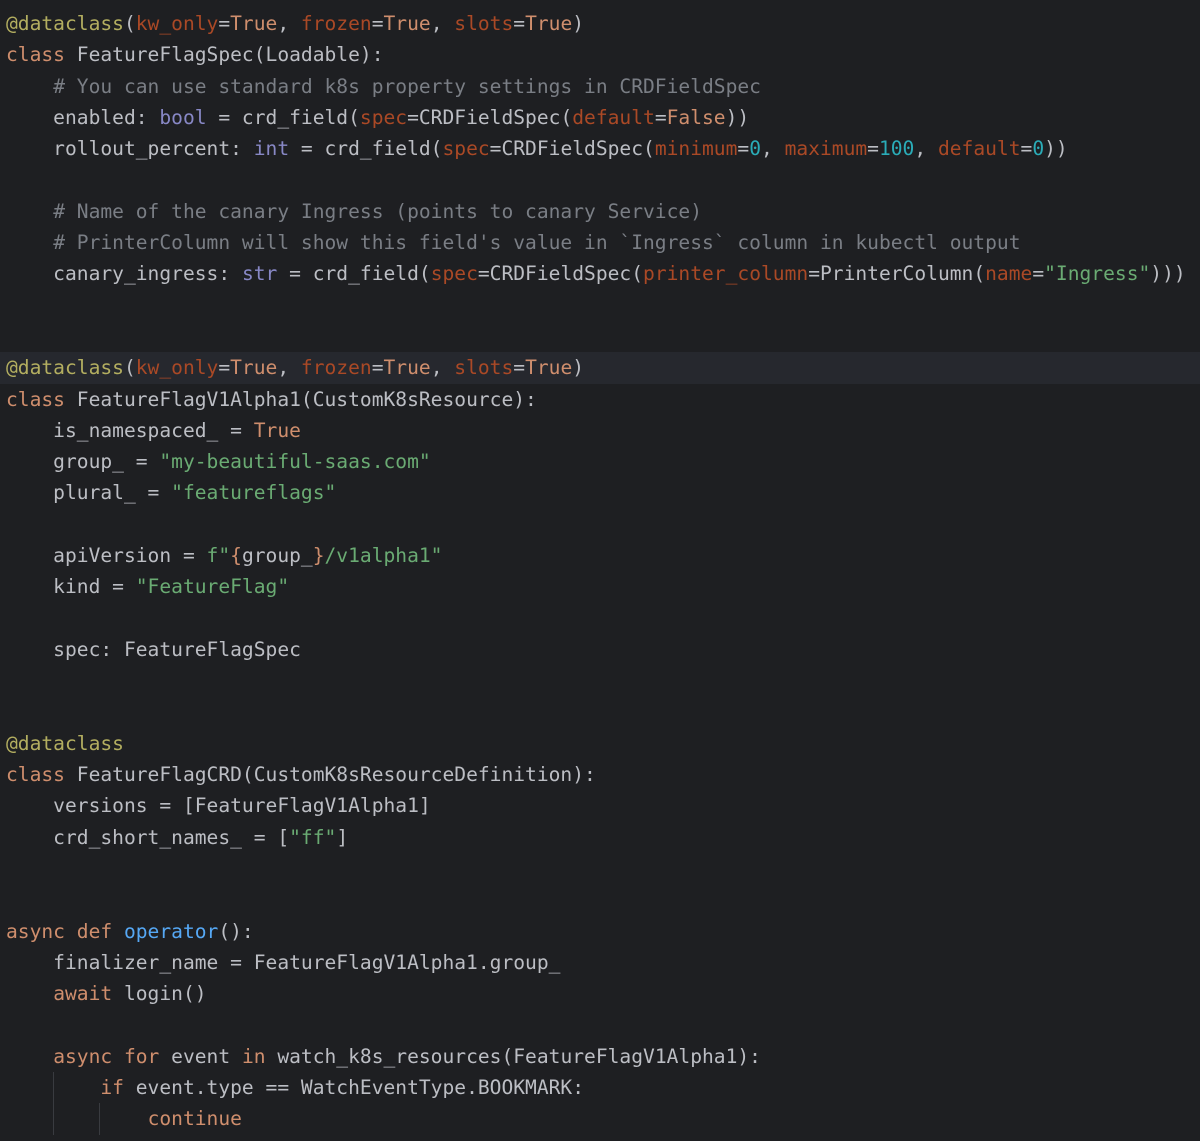 Image resolution: width=1200 pixels, height=1141 pixels. Describe the element at coordinates (254, 493) in the screenshot. I see `code-token: "featureflags"` at that location.